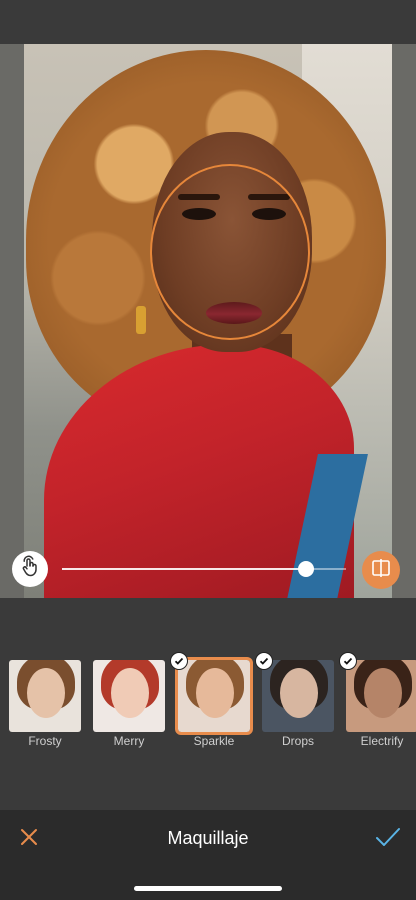 The image size is (416, 900). I want to click on filter-thumbnail-selected, so click(214, 696).